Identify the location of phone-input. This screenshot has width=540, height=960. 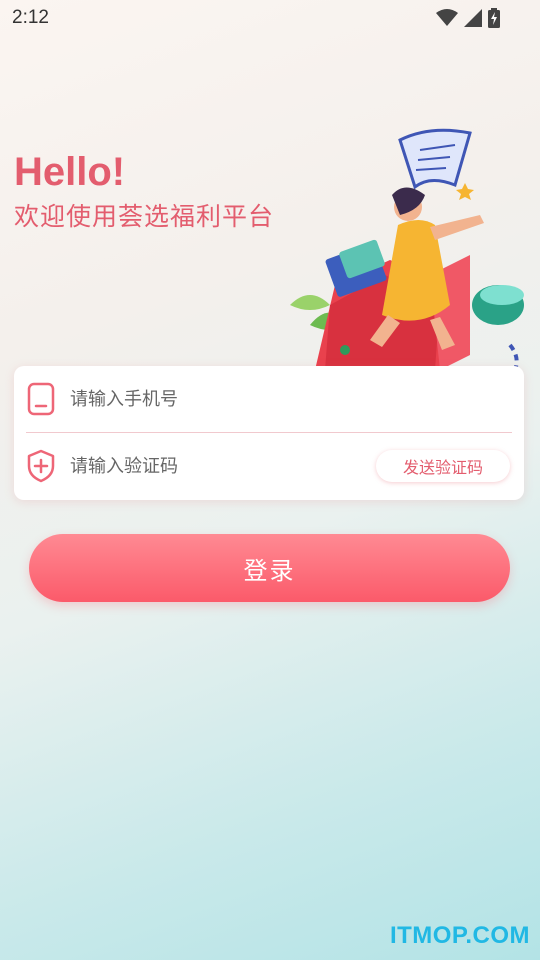
(215, 399).